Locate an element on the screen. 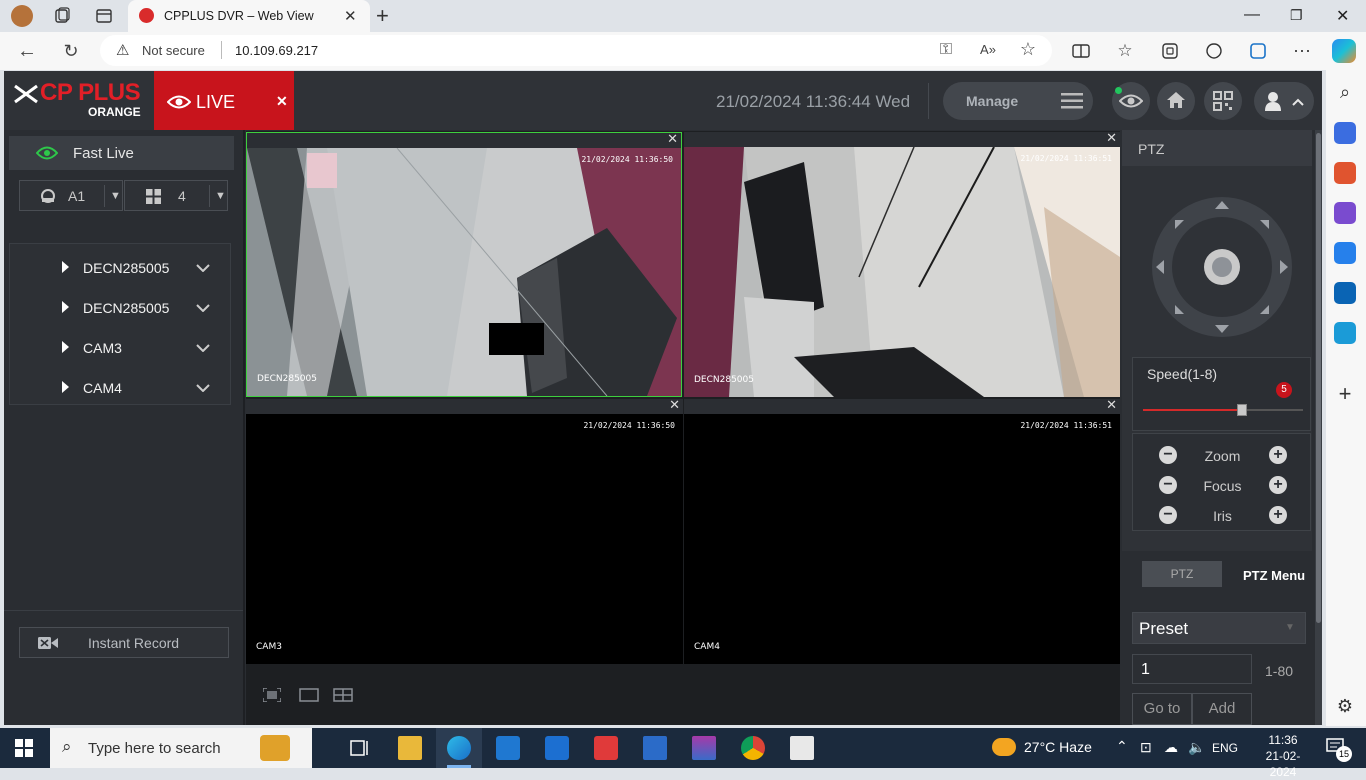  fast-live-button: Fast Live is located at coordinates (121, 153).